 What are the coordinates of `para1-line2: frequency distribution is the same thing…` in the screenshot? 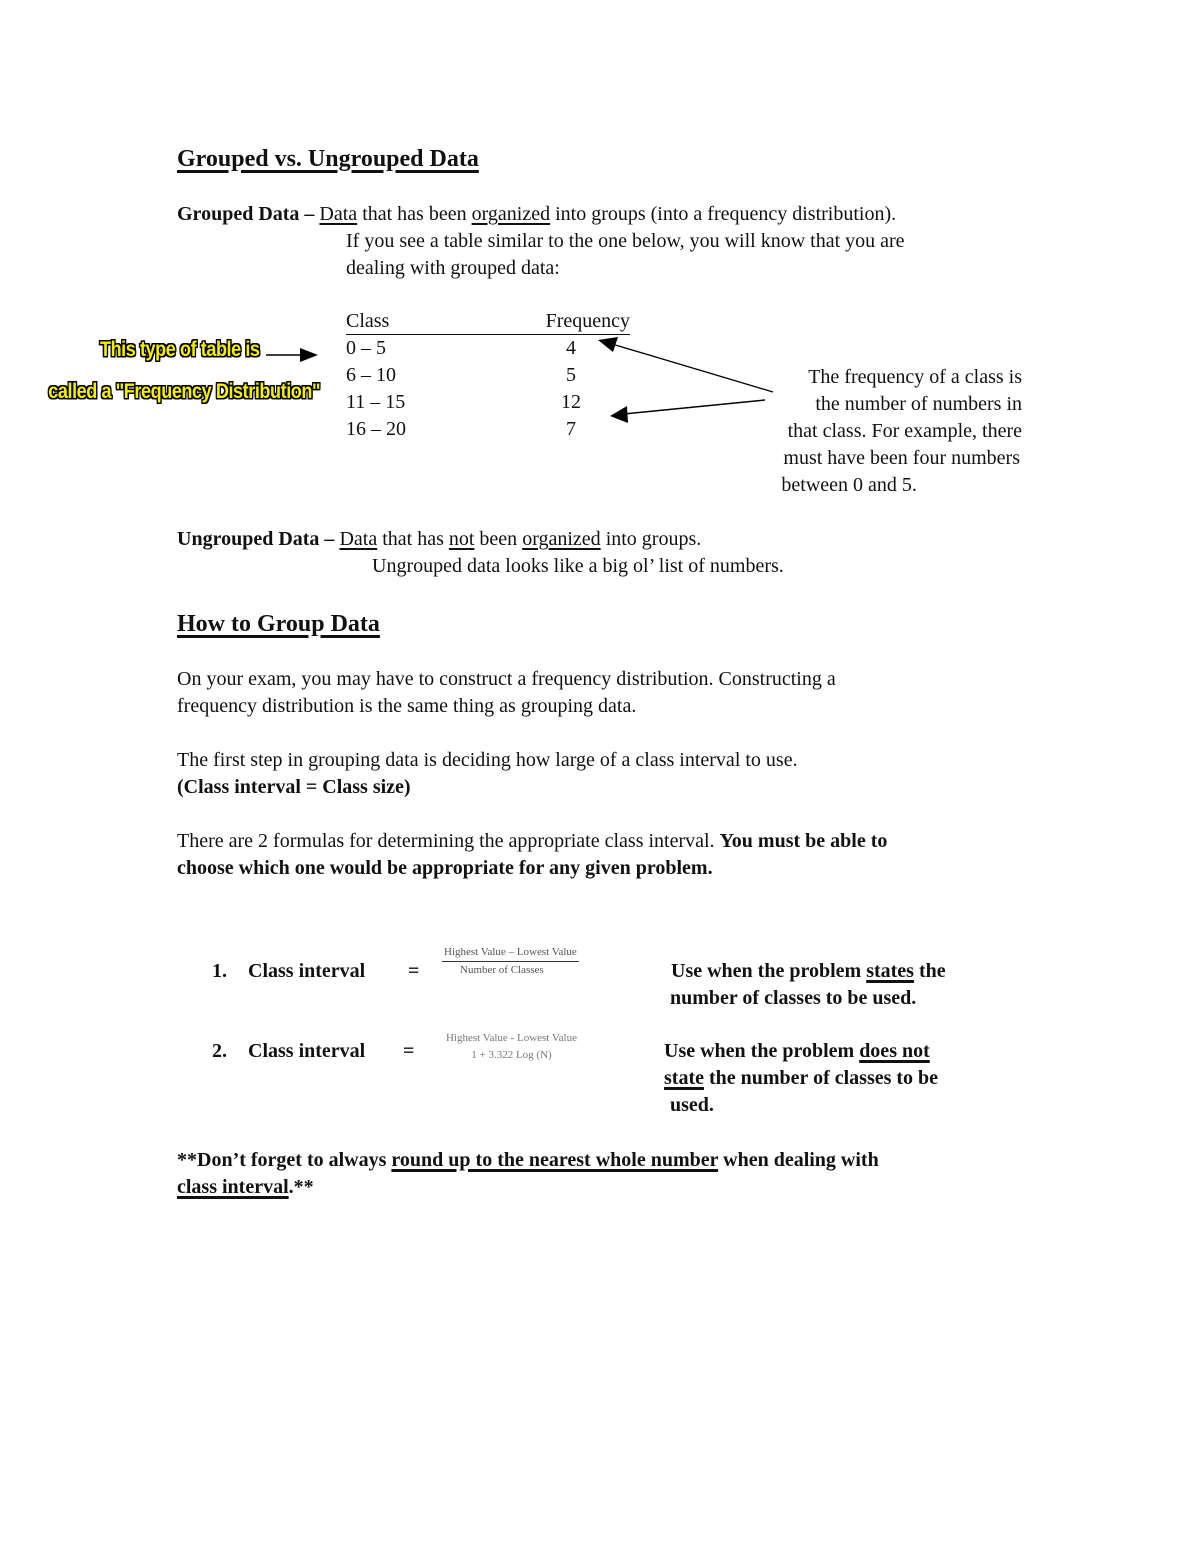 It's located at (407, 706).